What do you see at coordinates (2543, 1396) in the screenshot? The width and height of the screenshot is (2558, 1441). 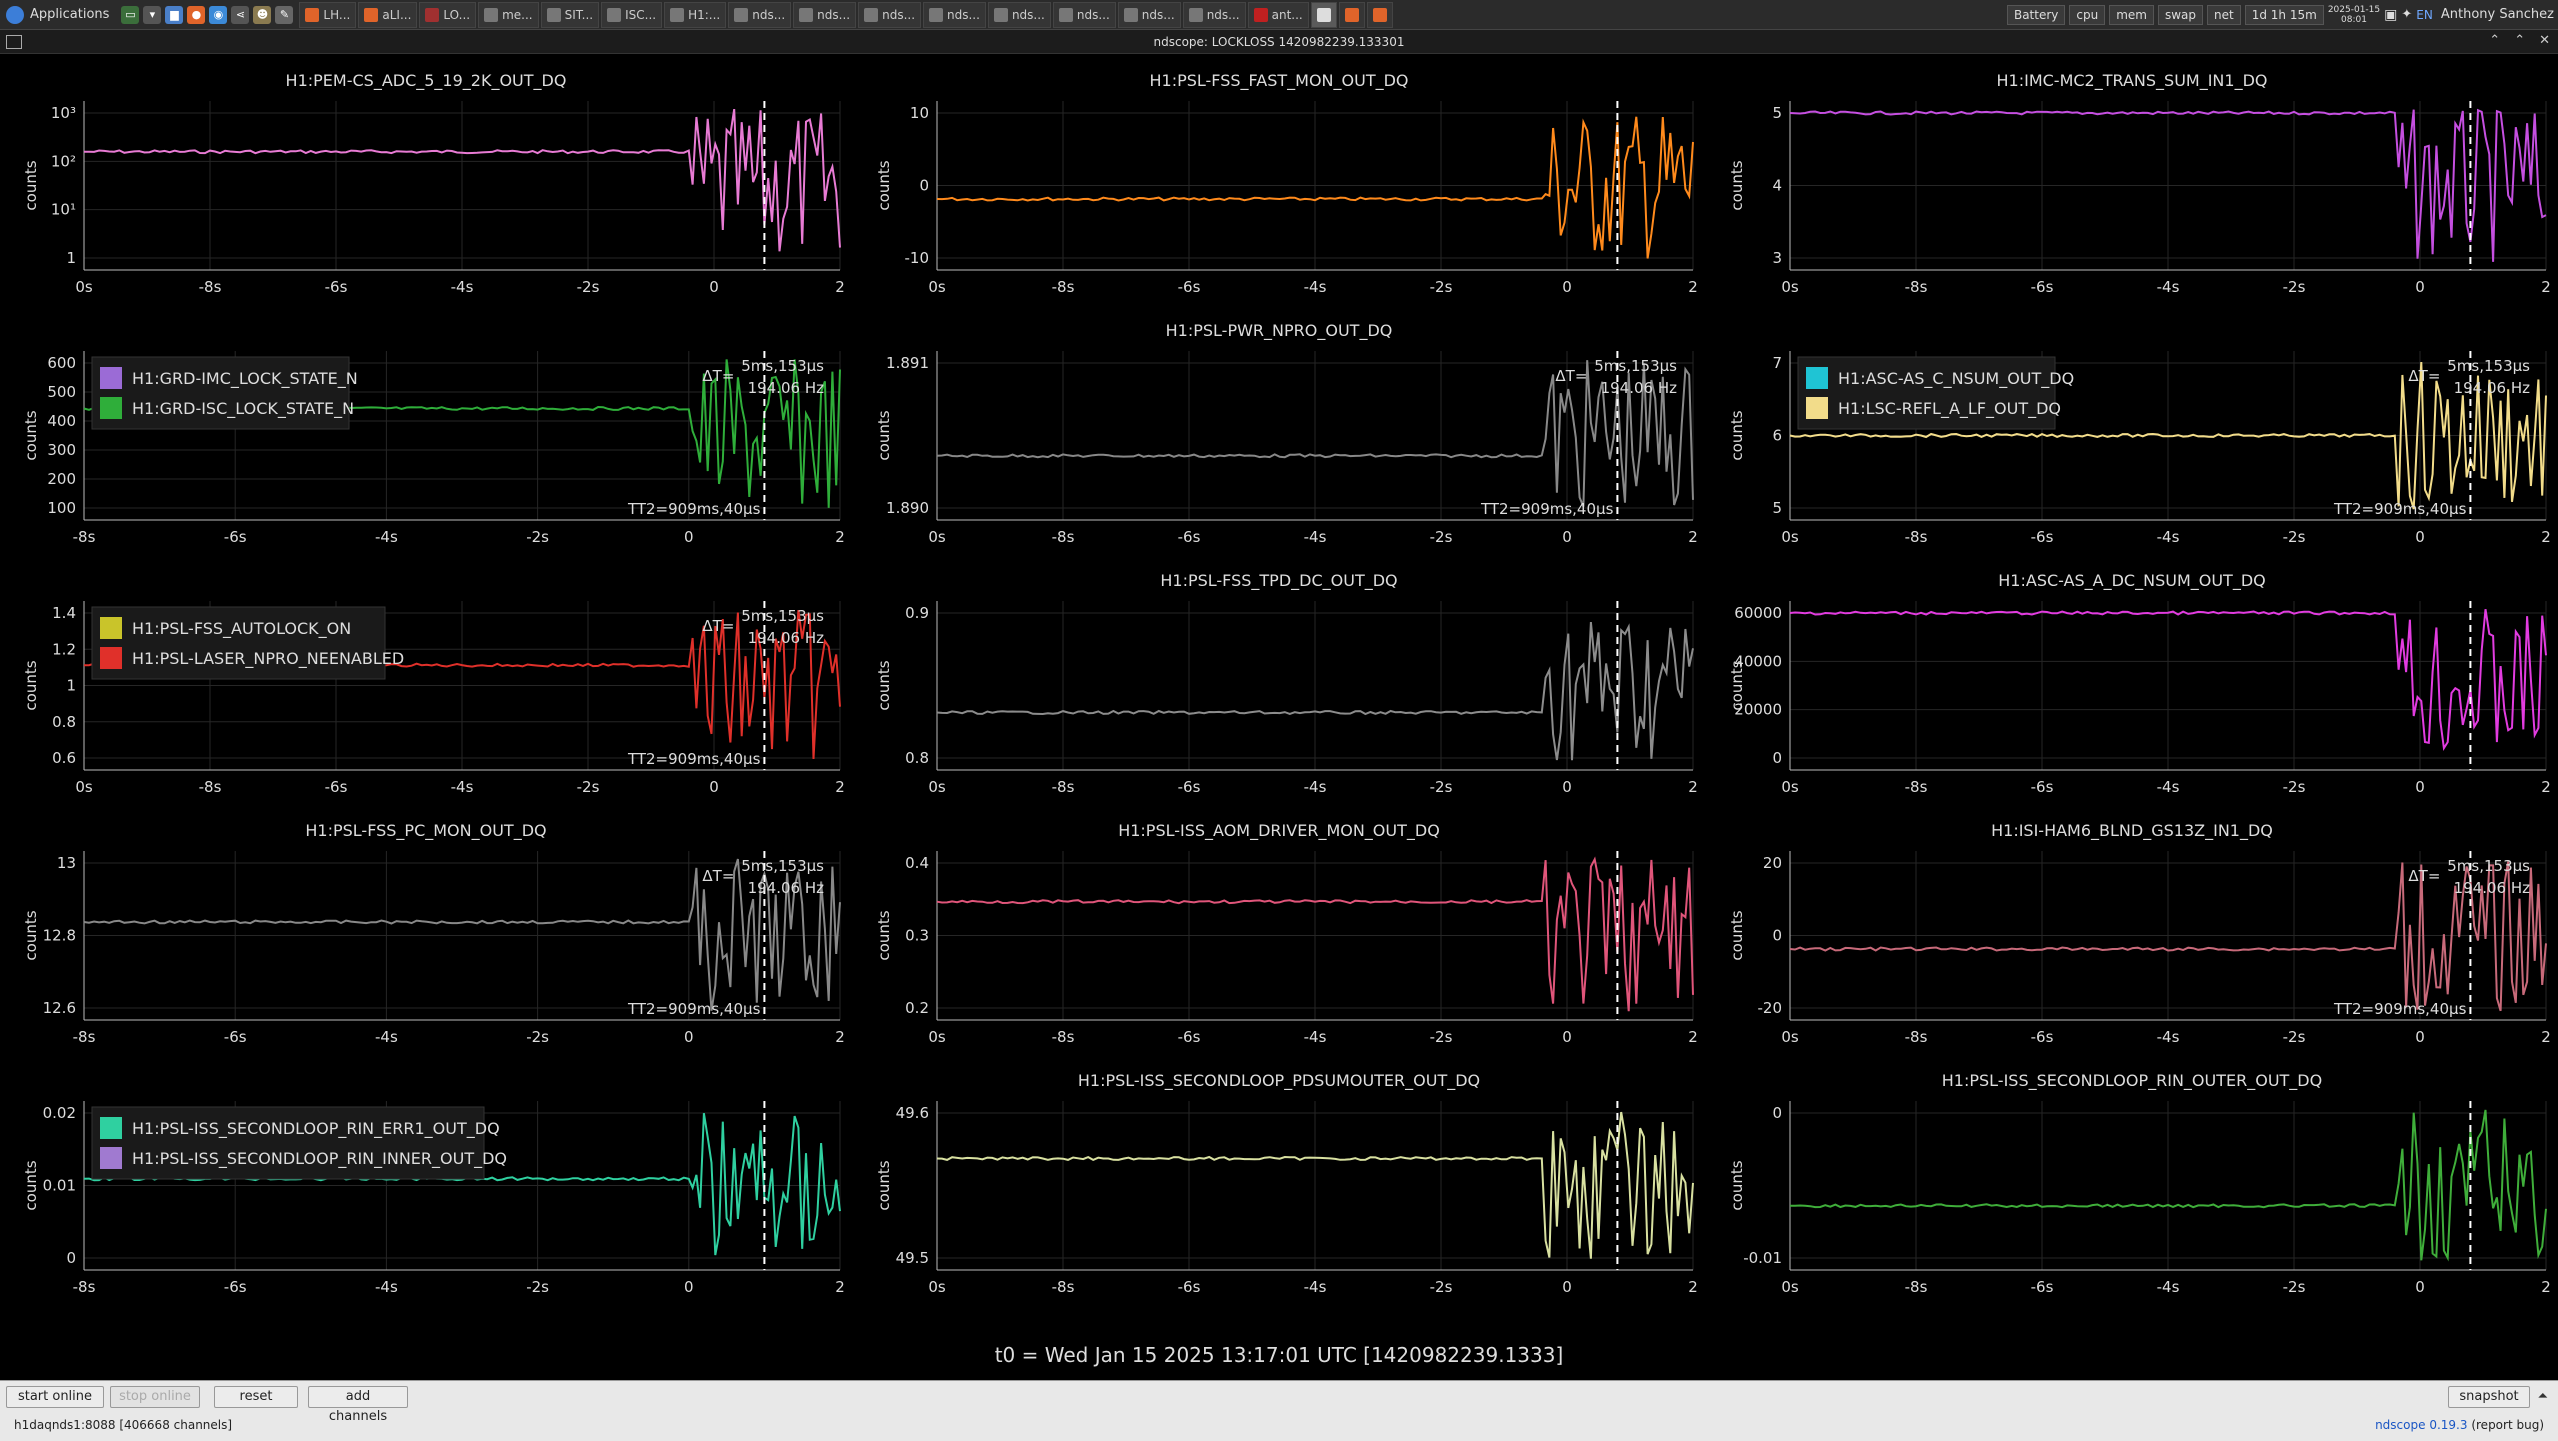 I see `collapse-icon: ⏶` at bounding box center [2543, 1396].